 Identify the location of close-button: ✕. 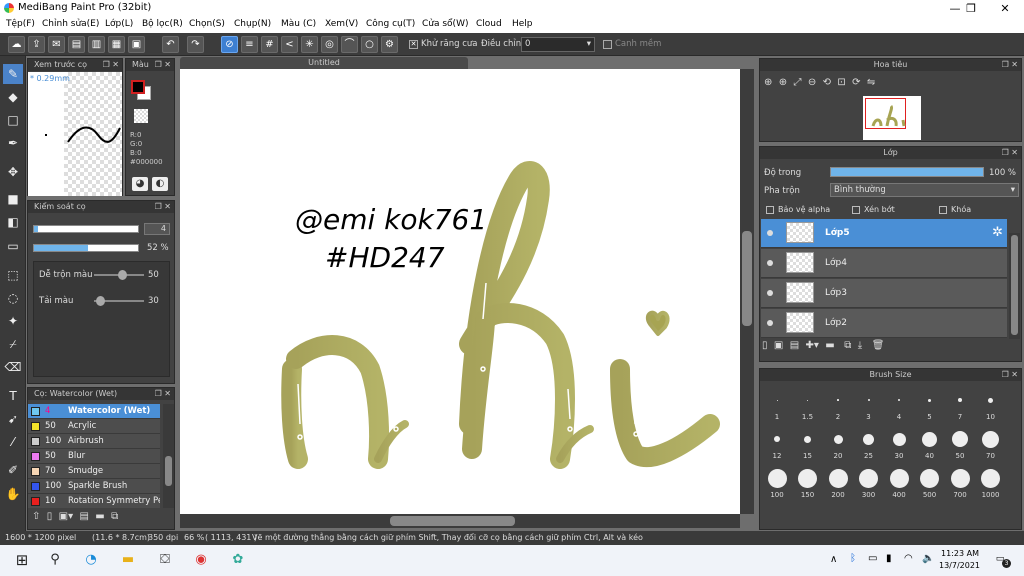
(1005, 8).